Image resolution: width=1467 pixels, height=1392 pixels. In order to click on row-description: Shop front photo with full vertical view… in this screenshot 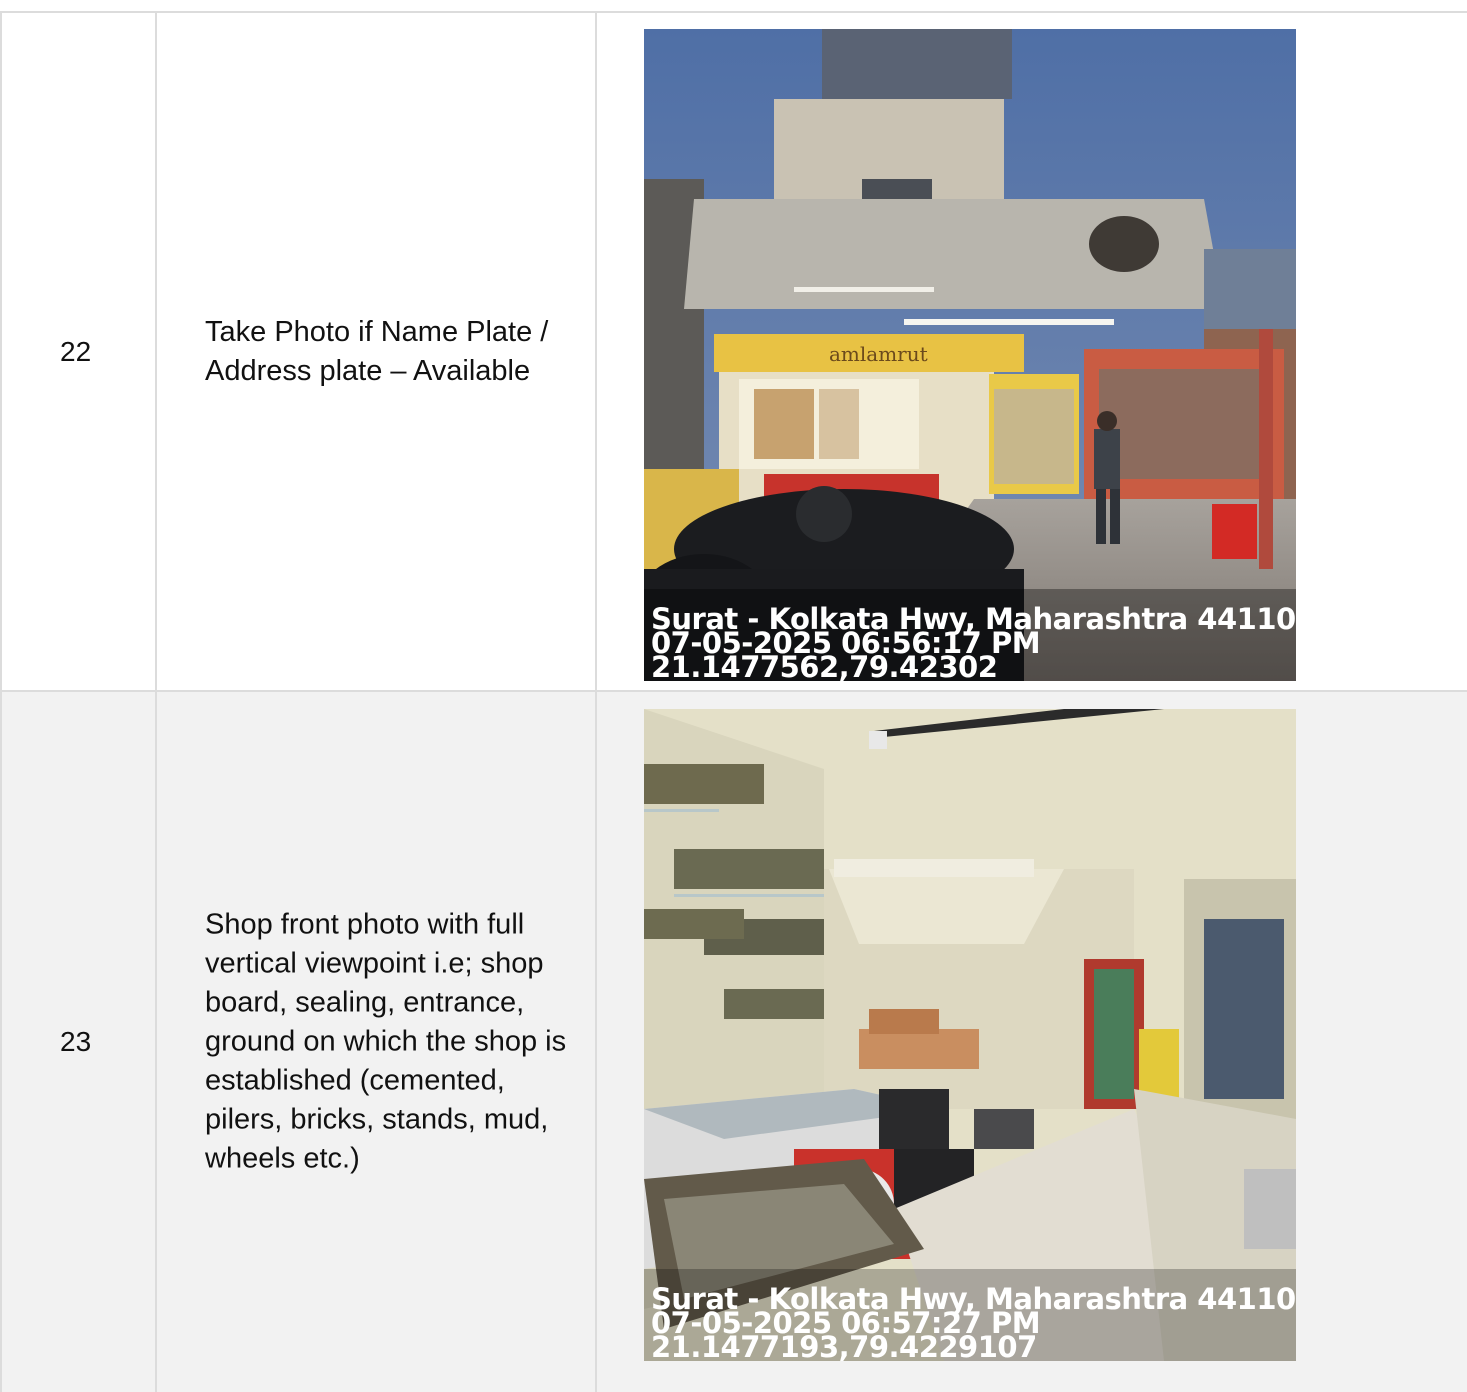, I will do `click(386, 1041)`.